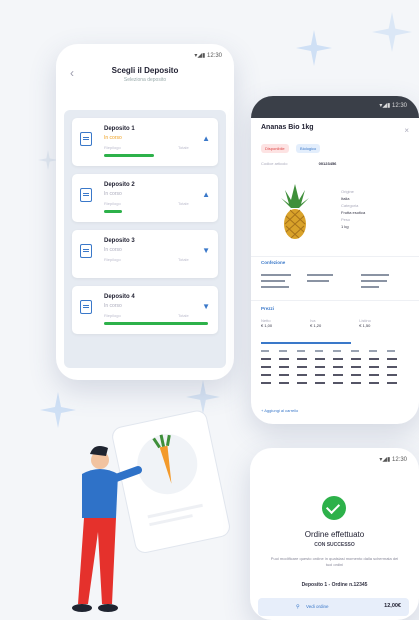 Image resolution: width=419 pixels, height=620 pixels. I want to click on add-to-cart-link: + Aggiungi al carrello, so click(279, 410).